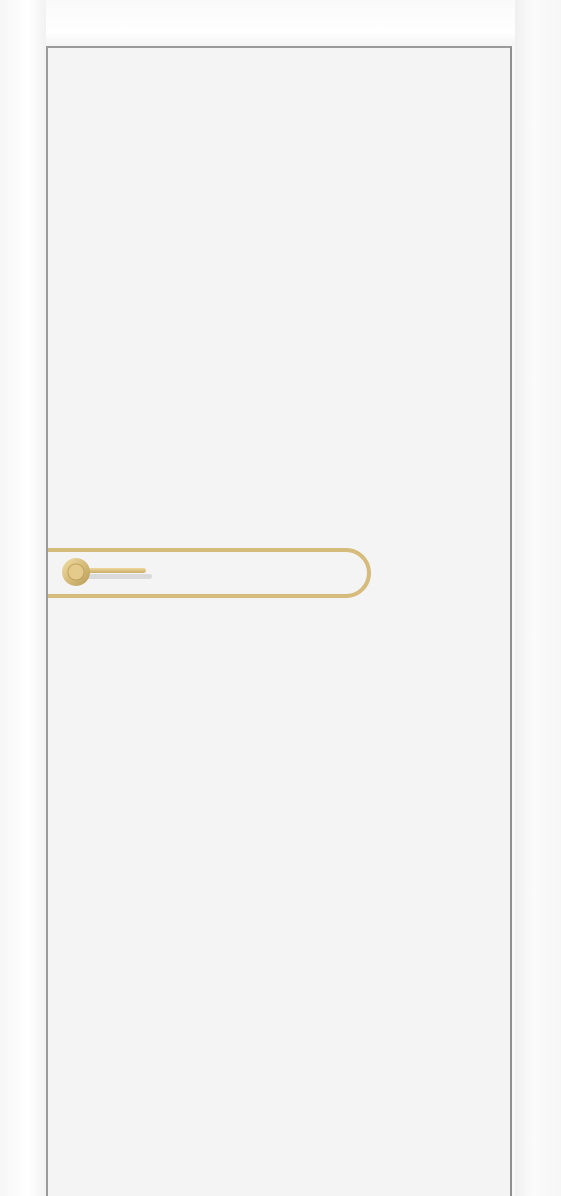 The image size is (561, 1196). Describe the element at coordinates (76, 572) in the screenshot. I see `rosette-icon` at that location.